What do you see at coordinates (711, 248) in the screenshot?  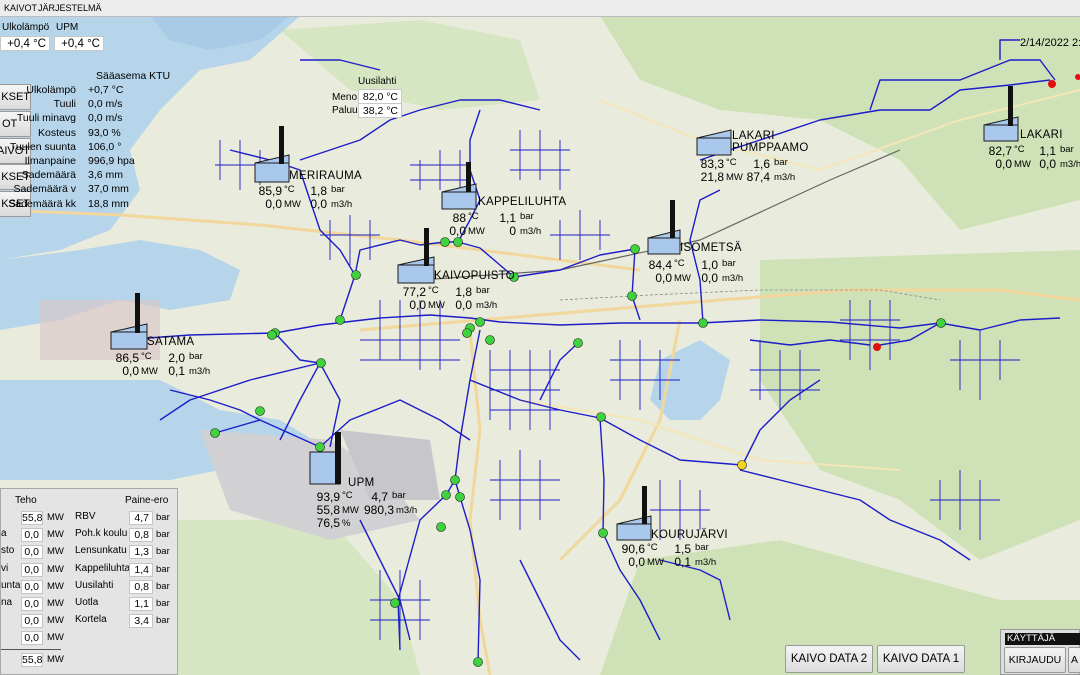 I see `isometsa-name: ISOMETSÄ` at bounding box center [711, 248].